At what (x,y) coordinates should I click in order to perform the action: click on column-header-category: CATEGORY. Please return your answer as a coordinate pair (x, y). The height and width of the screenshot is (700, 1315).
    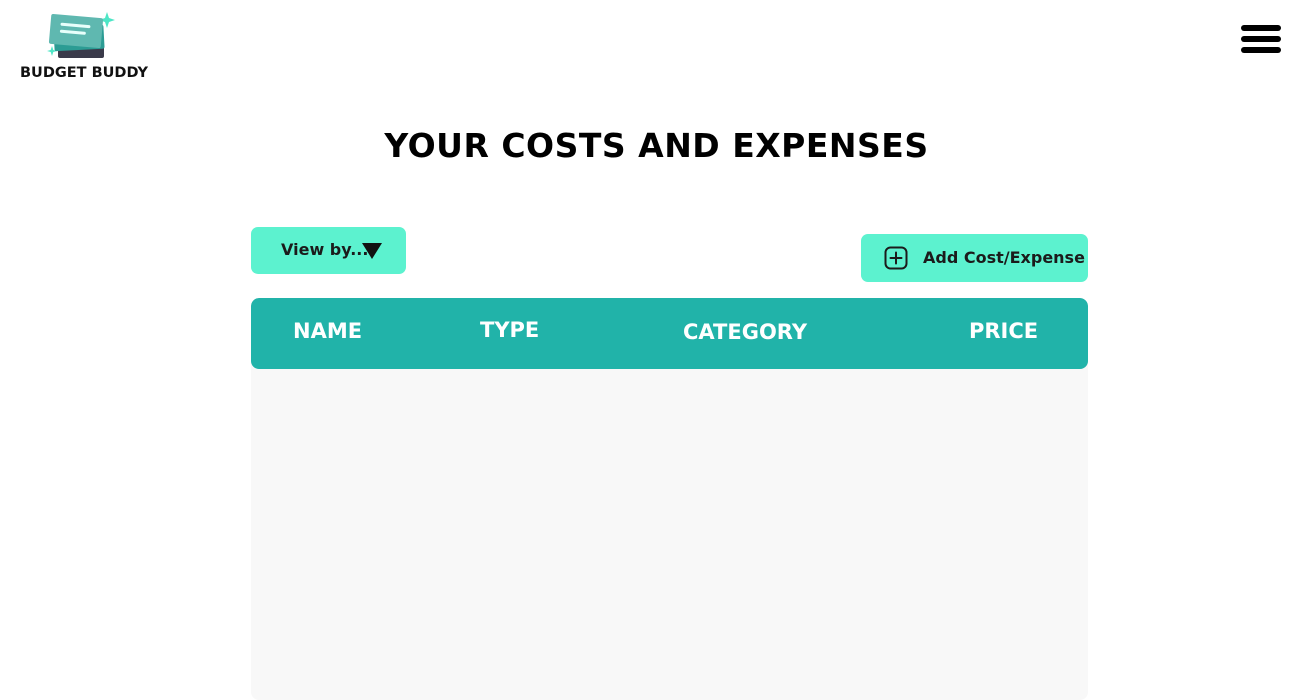
    Looking at the image, I should click on (745, 332).